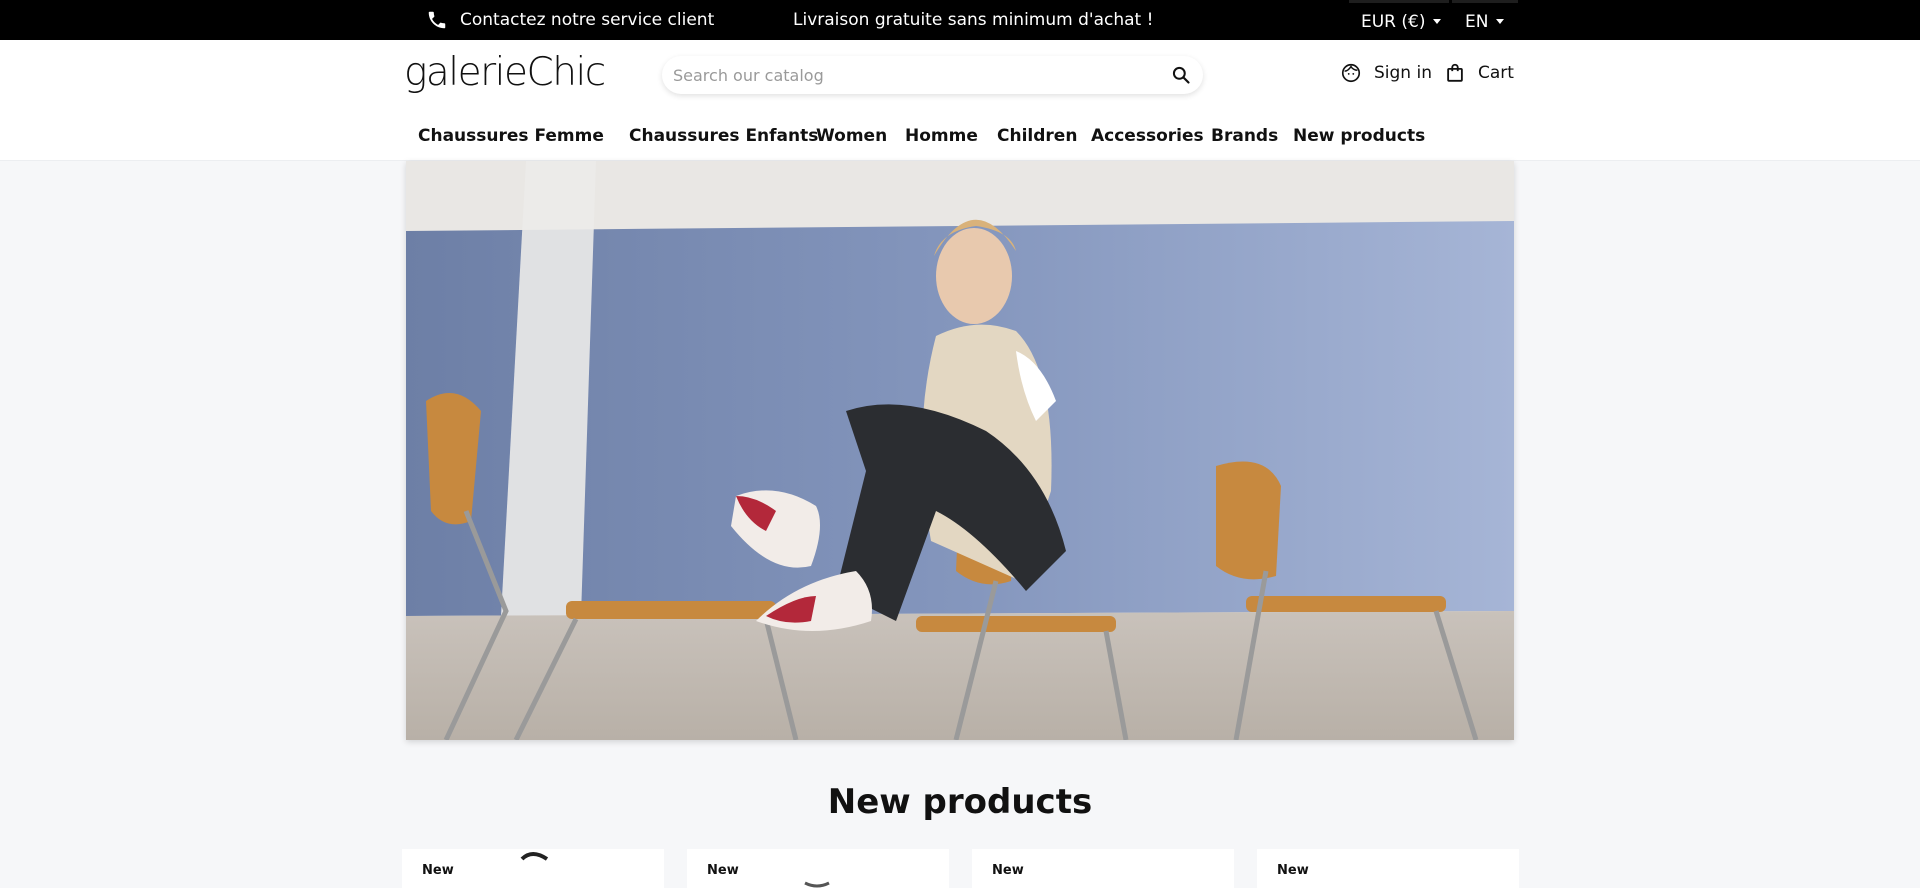 This screenshot has width=1920, height=888. I want to click on nav-item-brands: Brands, so click(1244, 136).